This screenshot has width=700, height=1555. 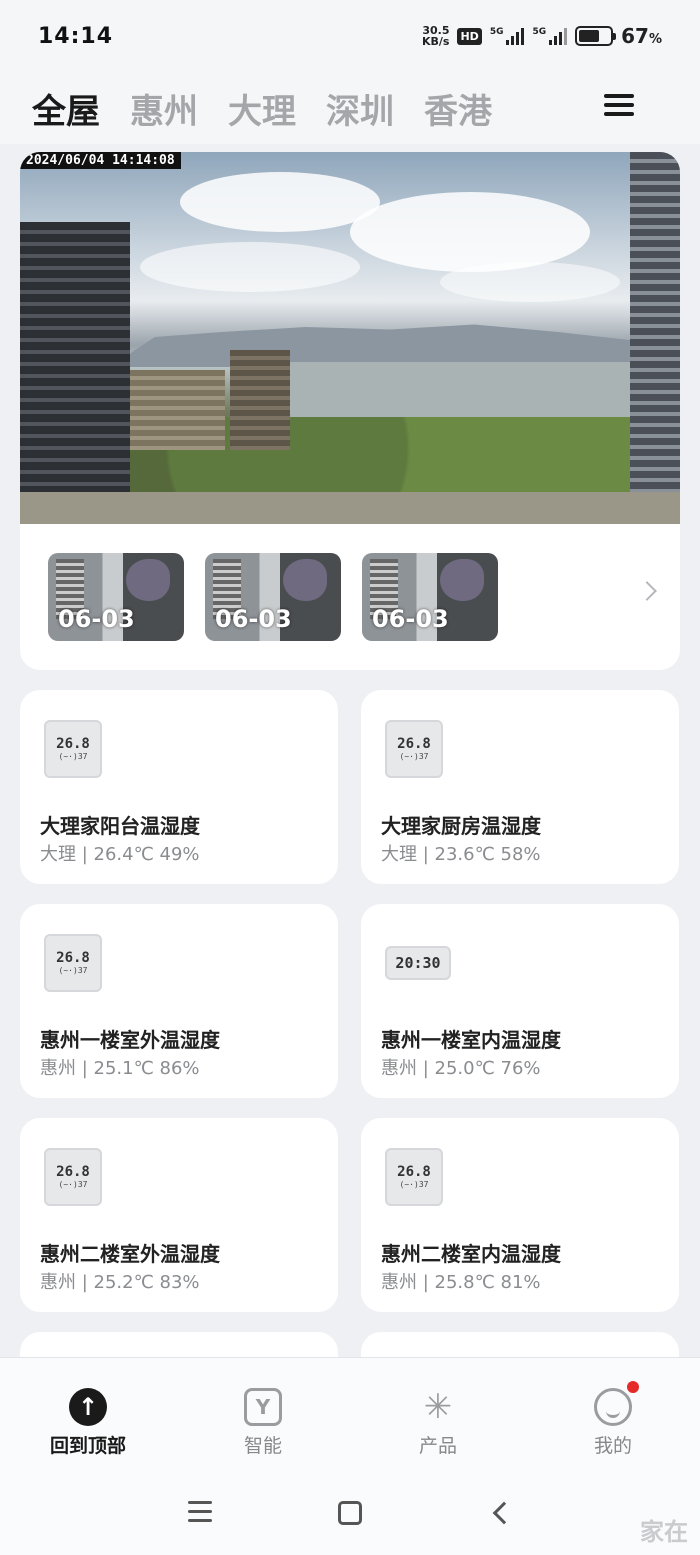 What do you see at coordinates (520, 787) in the screenshot?
I see `device-card-dali-kitchen: 26.8 (~·)37 大理家厨房温湿度 大理 | 23.6℃ 58%` at bounding box center [520, 787].